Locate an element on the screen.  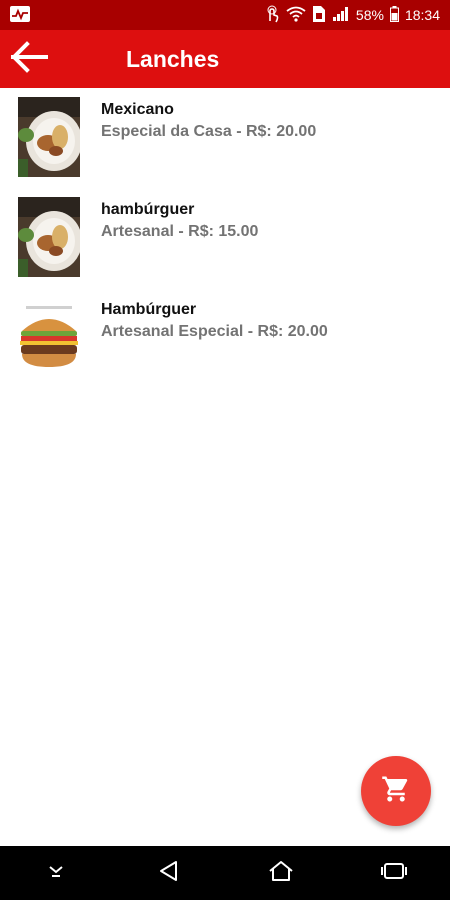
item-title: Hambúrguer is located at coordinates (149, 309).